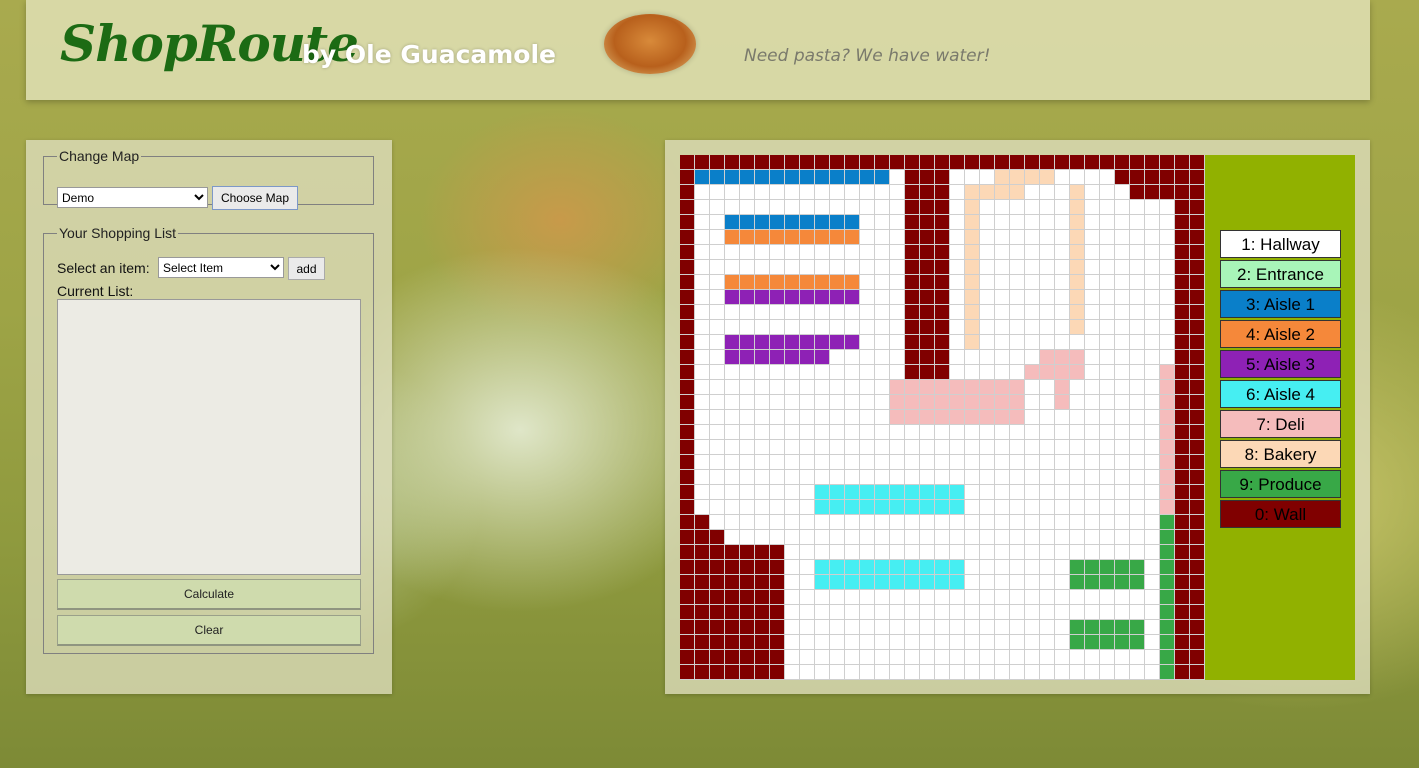  I want to click on item-select: Select Item, so click(221, 267).